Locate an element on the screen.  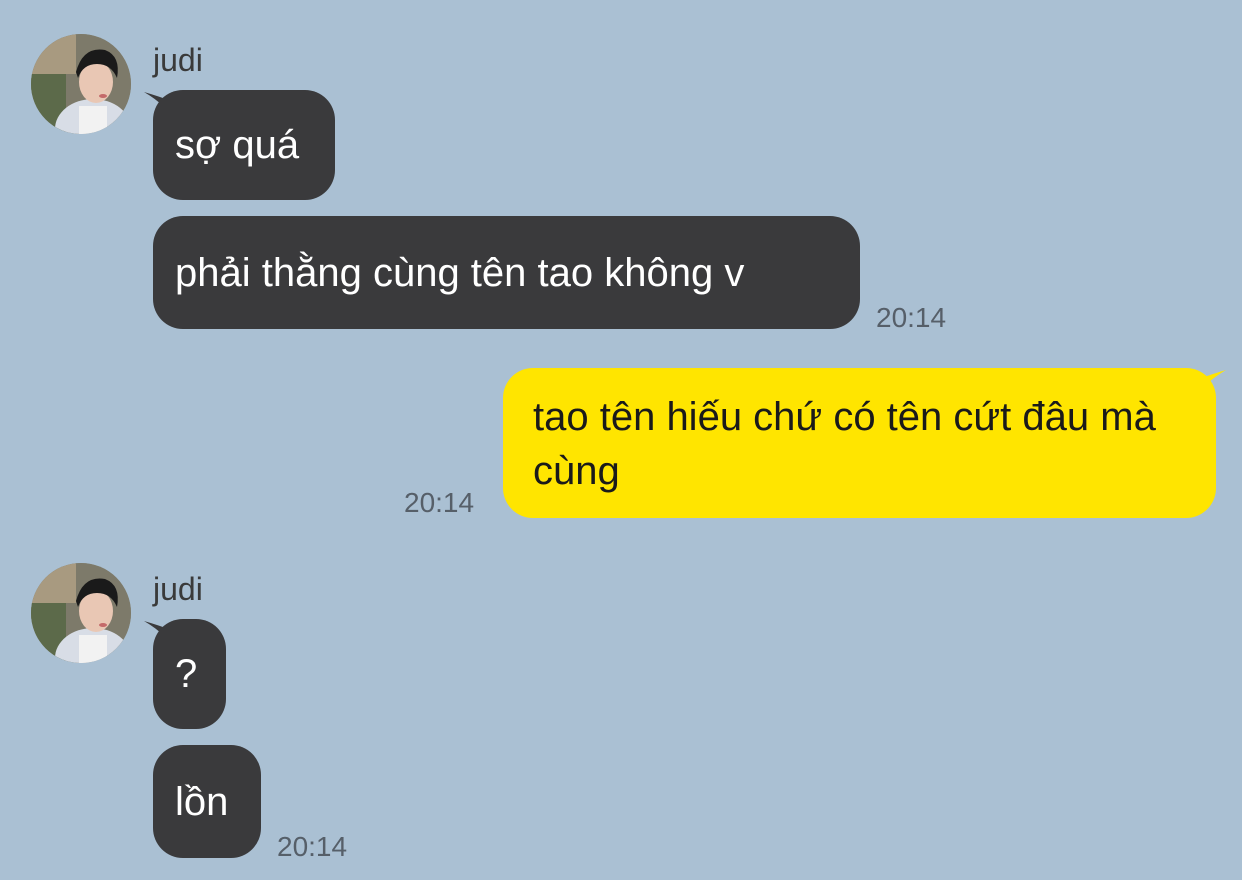
message-text: phải thằng cùng tên tao không v is located at coordinates (460, 272).